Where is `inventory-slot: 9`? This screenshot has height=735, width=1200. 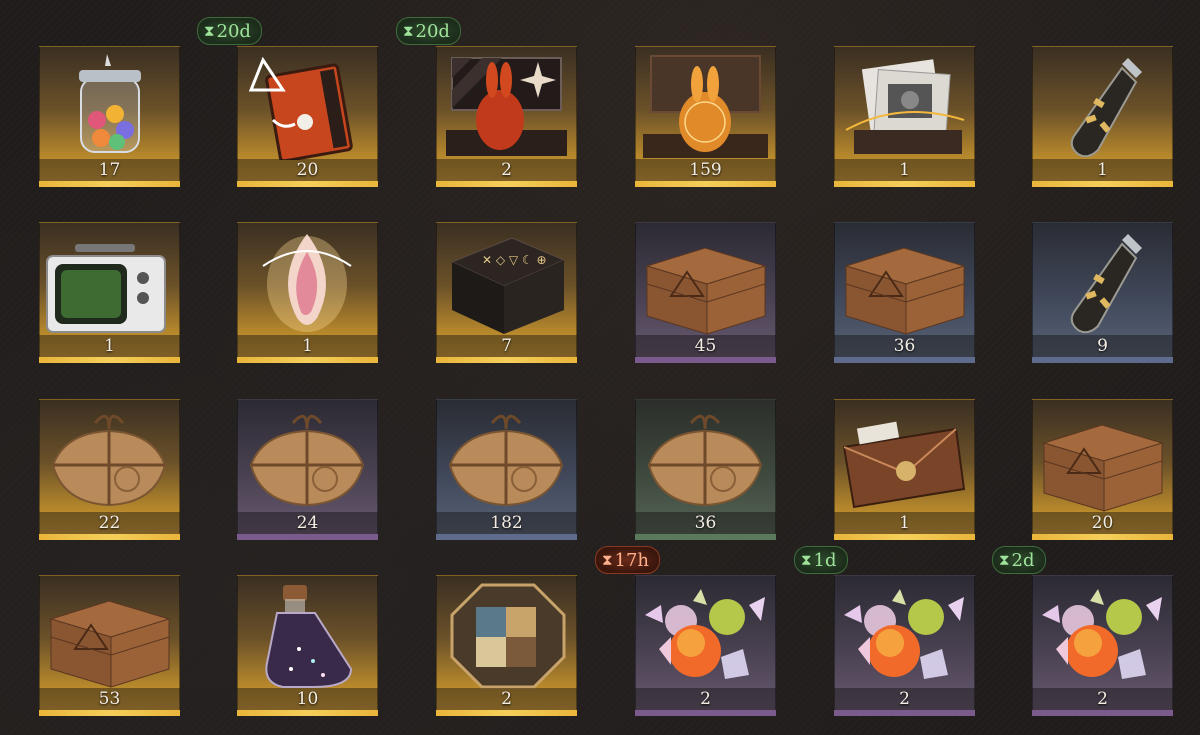
inventory-slot: 9 is located at coordinates (1102, 292).